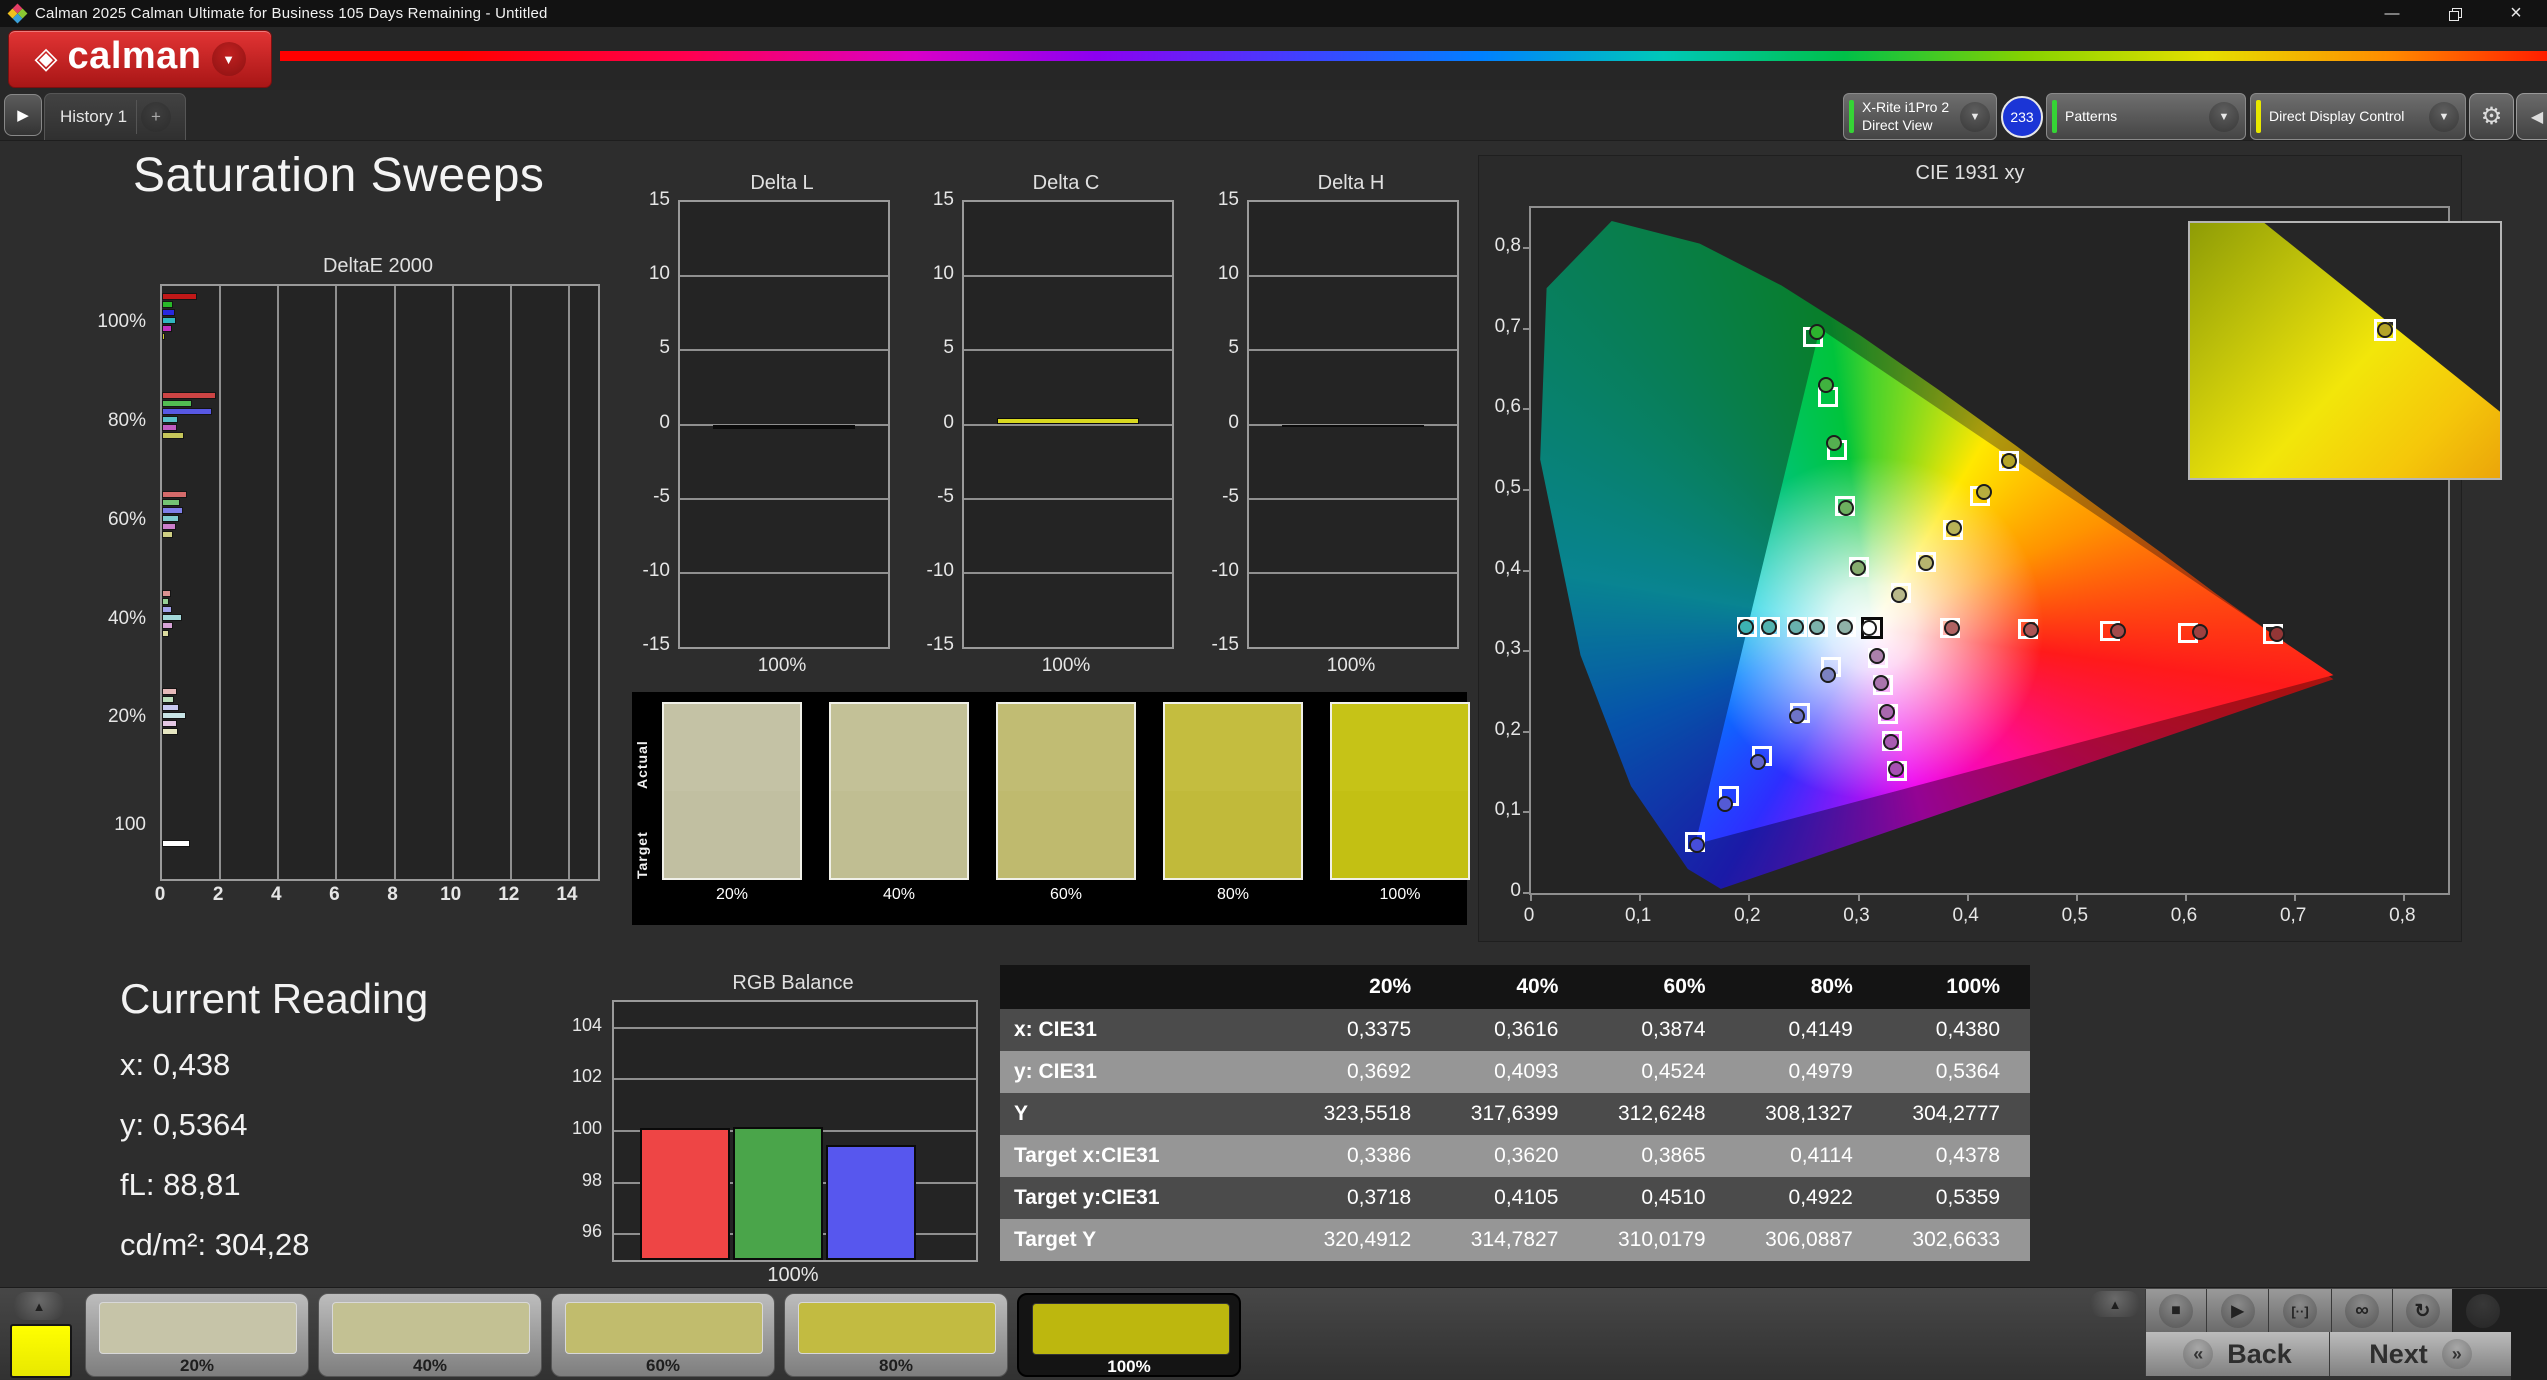  Describe the element at coordinates (2259, 1353) in the screenshot. I see `back-label: Back` at that location.